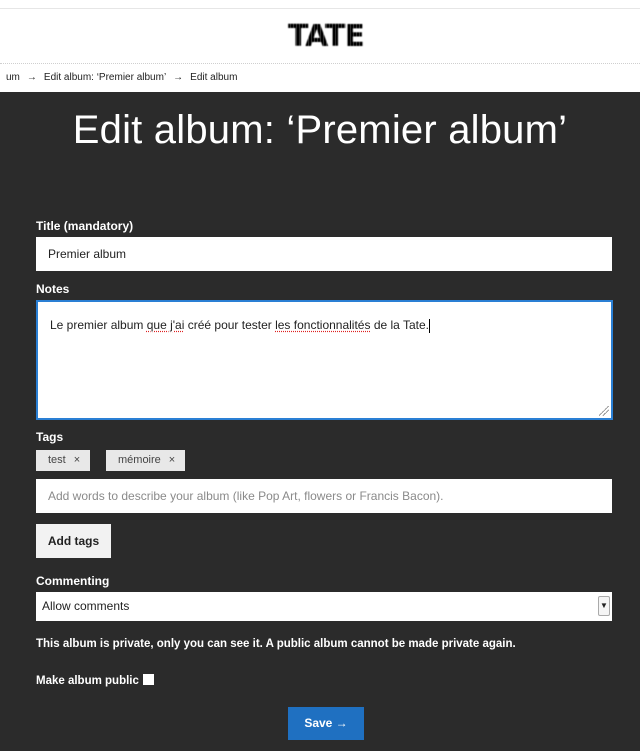 The width and height of the screenshot is (640, 751). Describe the element at coordinates (199, 325) in the screenshot. I see `notes-text: créé` at that location.